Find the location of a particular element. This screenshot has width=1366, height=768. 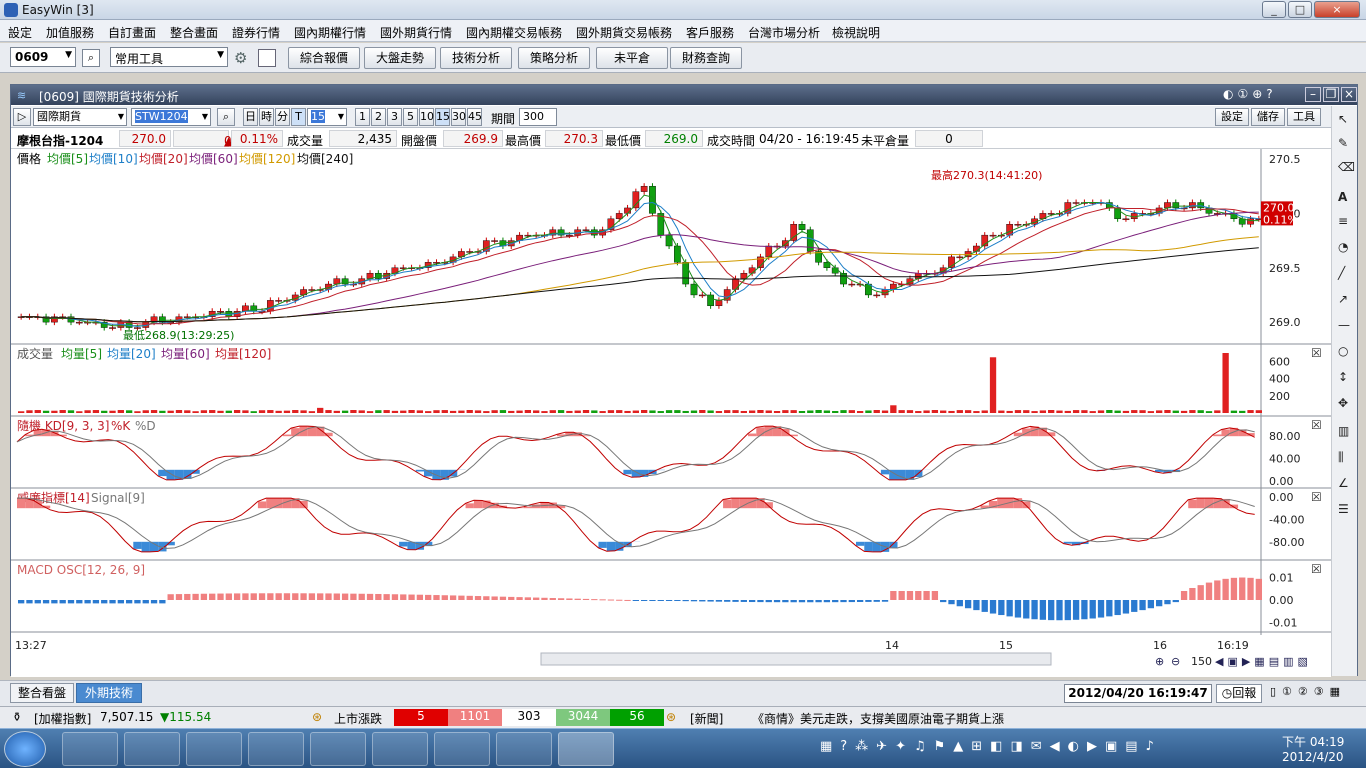

menu-item-2: 自訂畫面 is located at coordinates (132, 32).